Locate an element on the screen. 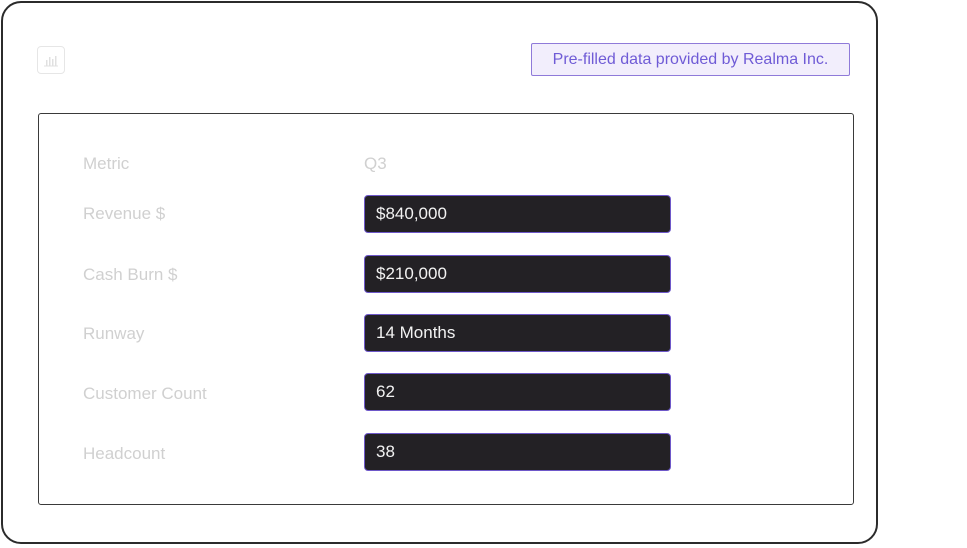 This screenshot has width=967, height=548. q3-column-header: Q3 is located at coordinates (375, 163).